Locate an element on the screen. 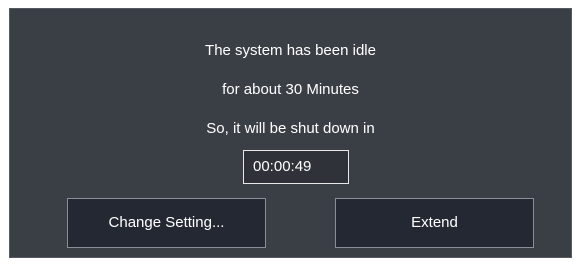  idle-message-line-1: The system has been idle is located at coordinates (290, 50).